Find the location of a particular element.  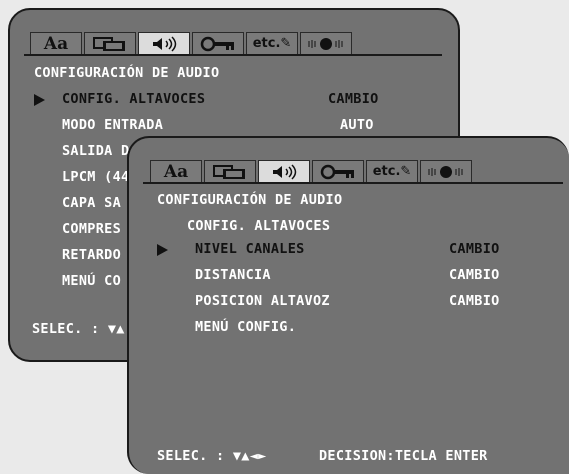

footer-select-hint: SELEC. : ▼▲ is located at coordinates (78, 329).